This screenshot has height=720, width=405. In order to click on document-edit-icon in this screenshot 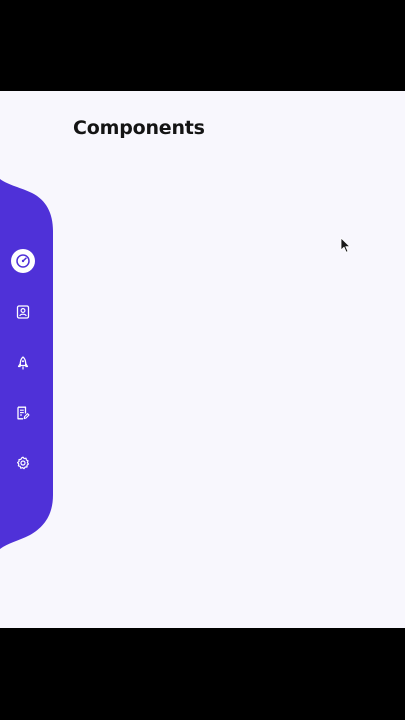, I will do `click(23, 413)`.